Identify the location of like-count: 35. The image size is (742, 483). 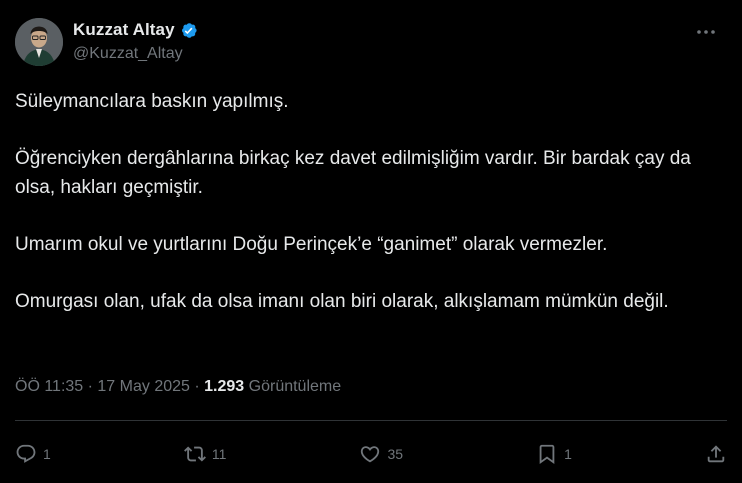
(395, 454).